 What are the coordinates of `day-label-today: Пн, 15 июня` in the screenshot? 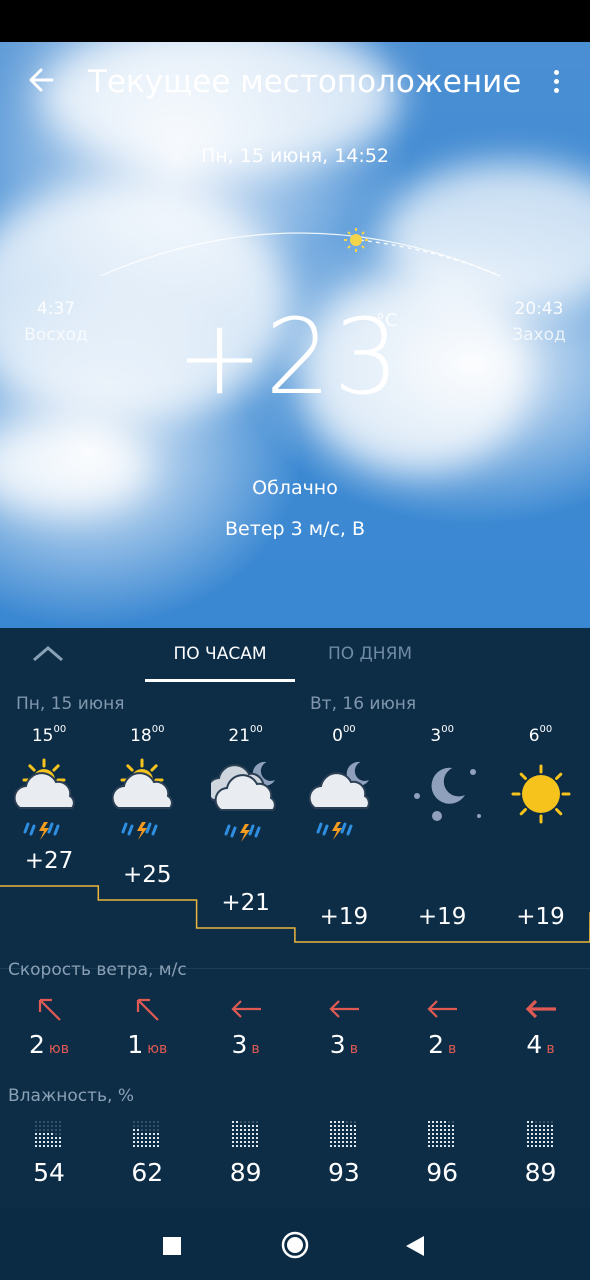 It's located at (70, 704).